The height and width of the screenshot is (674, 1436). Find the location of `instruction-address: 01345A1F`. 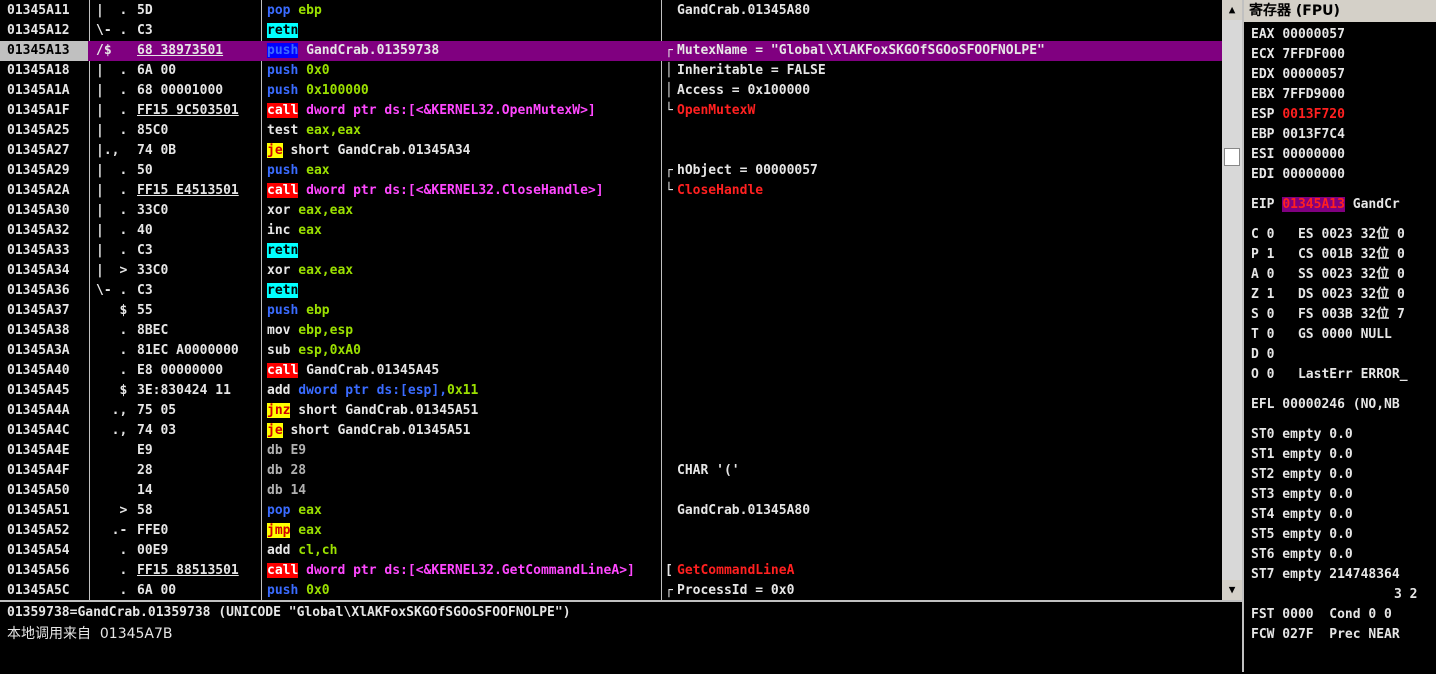

instruction-address: 01345A1F is located at coordinates (44, 111).